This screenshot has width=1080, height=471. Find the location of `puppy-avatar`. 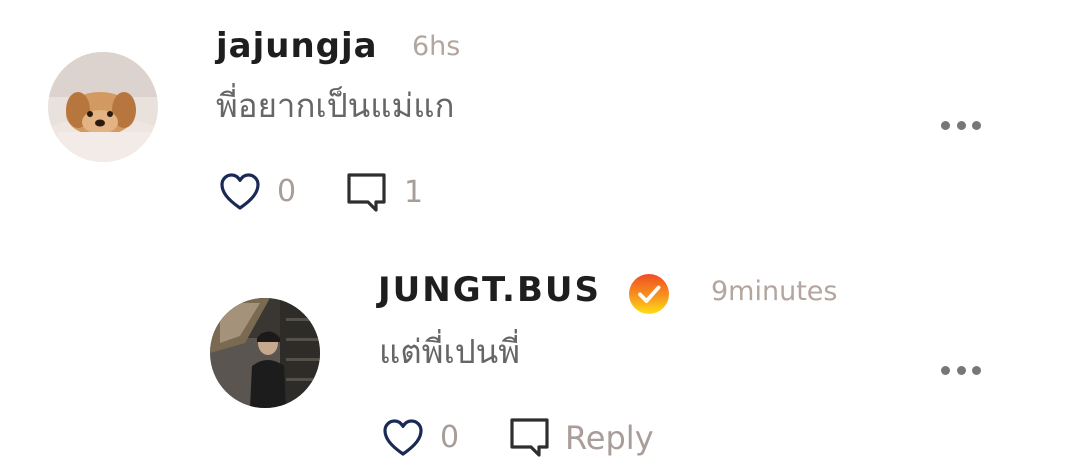

puppy-avatar is located at coordinates (103, 107).